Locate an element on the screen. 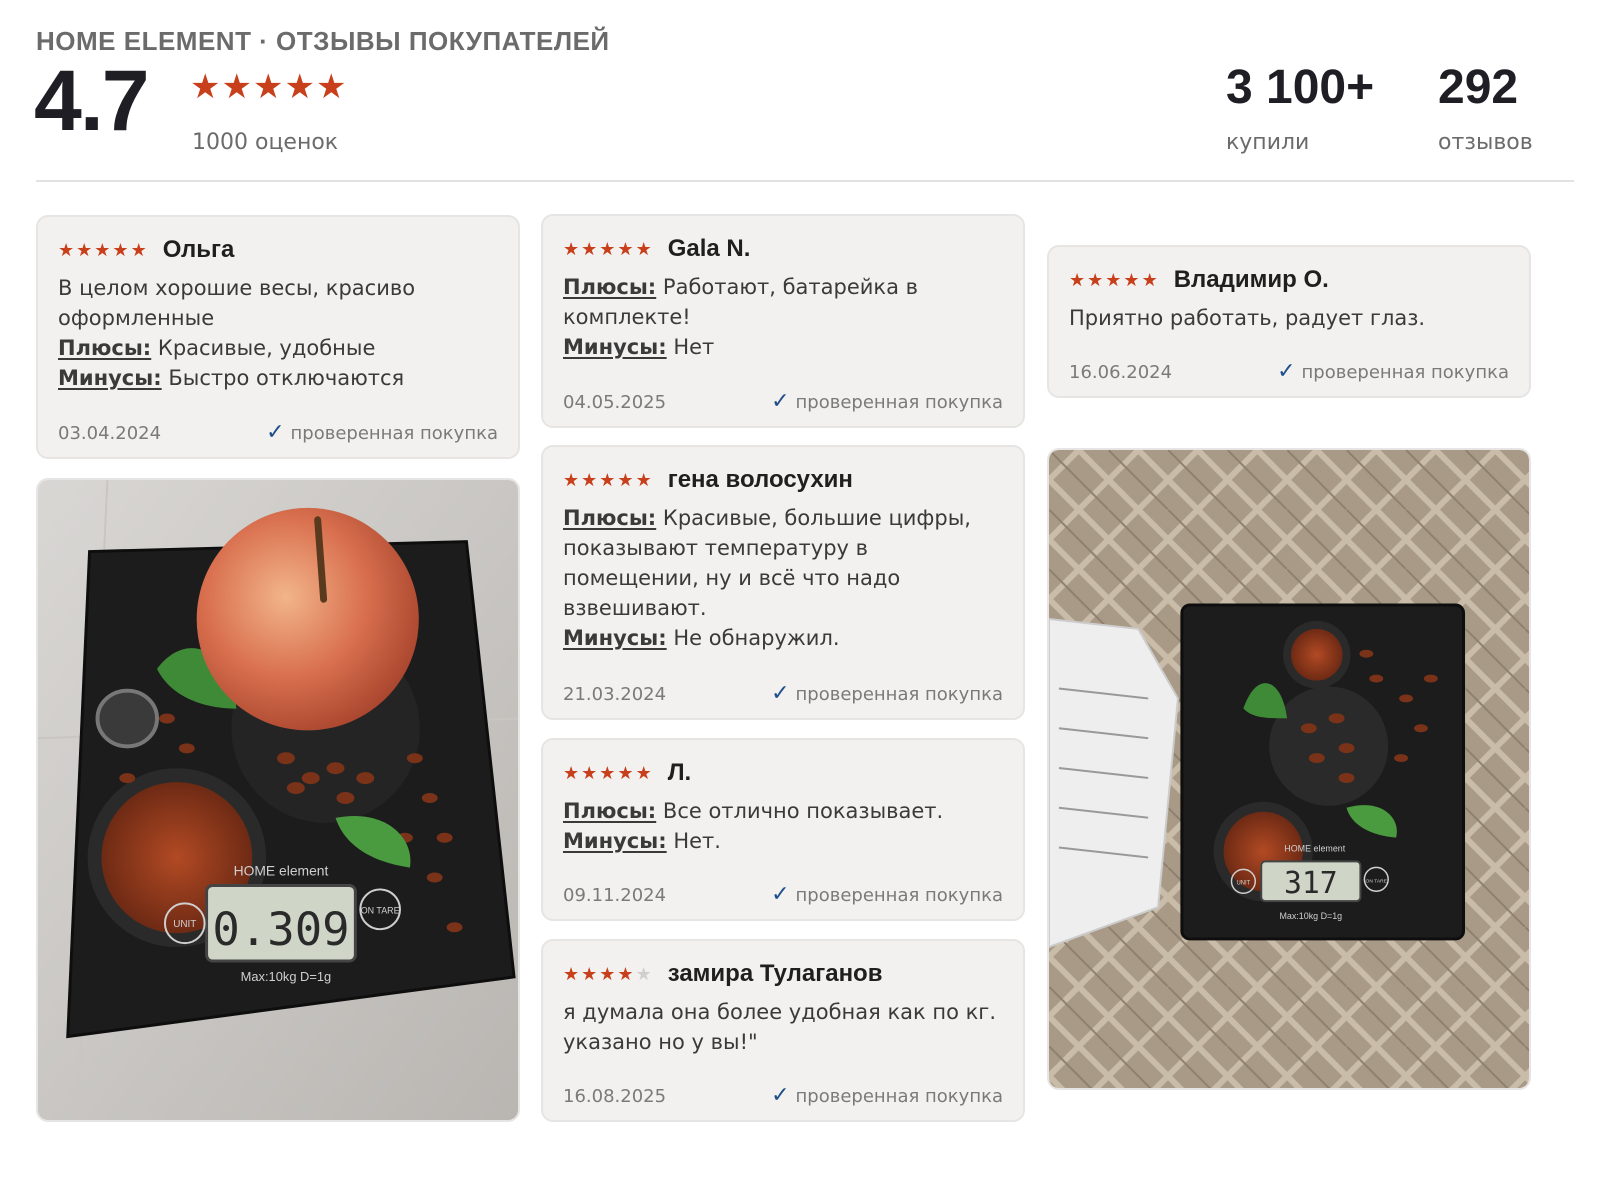 The width and height of the screenshot is (1600, 1200). review-body: Приятно работать, радует глаз. is located at coordinates (1291, 318).